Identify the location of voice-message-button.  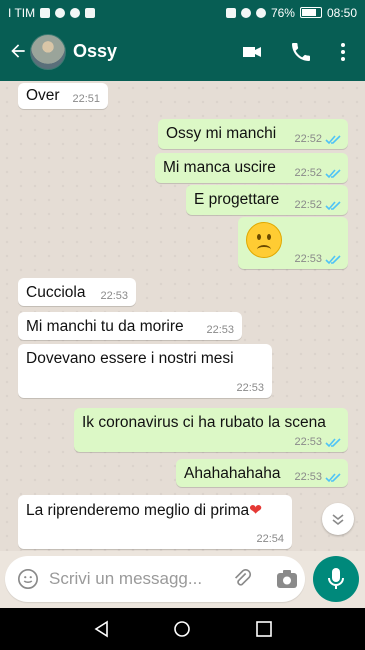
(336, 579).